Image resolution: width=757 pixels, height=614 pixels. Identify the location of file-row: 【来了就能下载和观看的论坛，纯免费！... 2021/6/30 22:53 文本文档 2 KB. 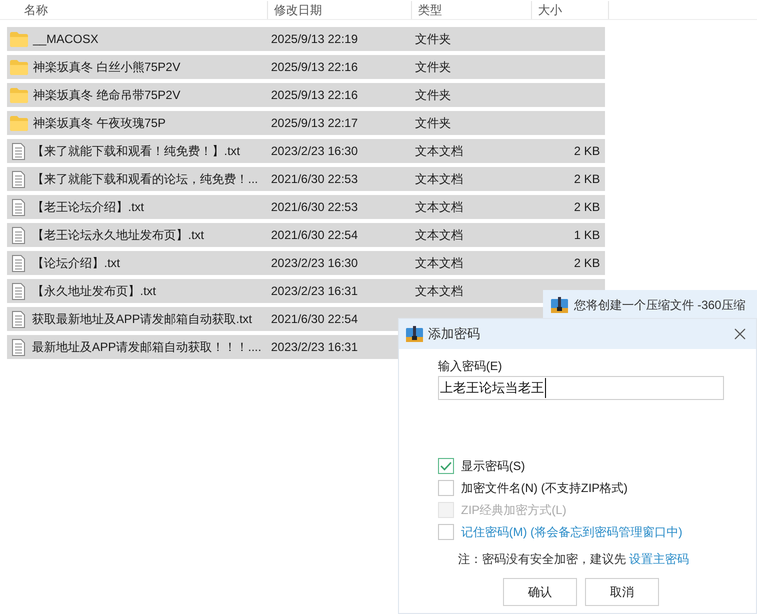
(306, 179).